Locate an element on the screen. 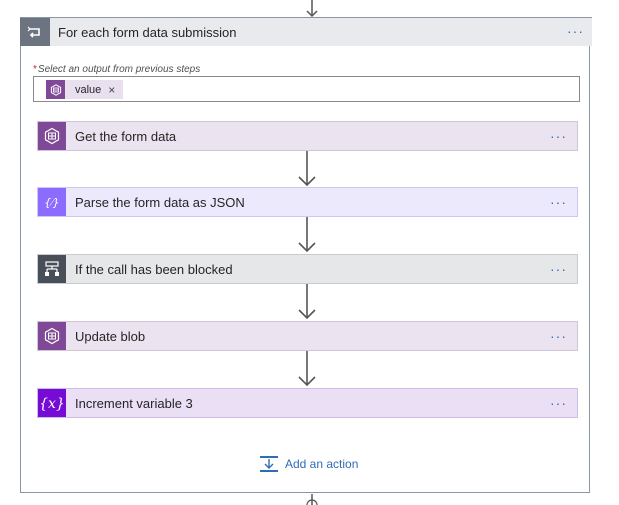  data-operations-icon: {⁄} is located at coordinates (52, 202).